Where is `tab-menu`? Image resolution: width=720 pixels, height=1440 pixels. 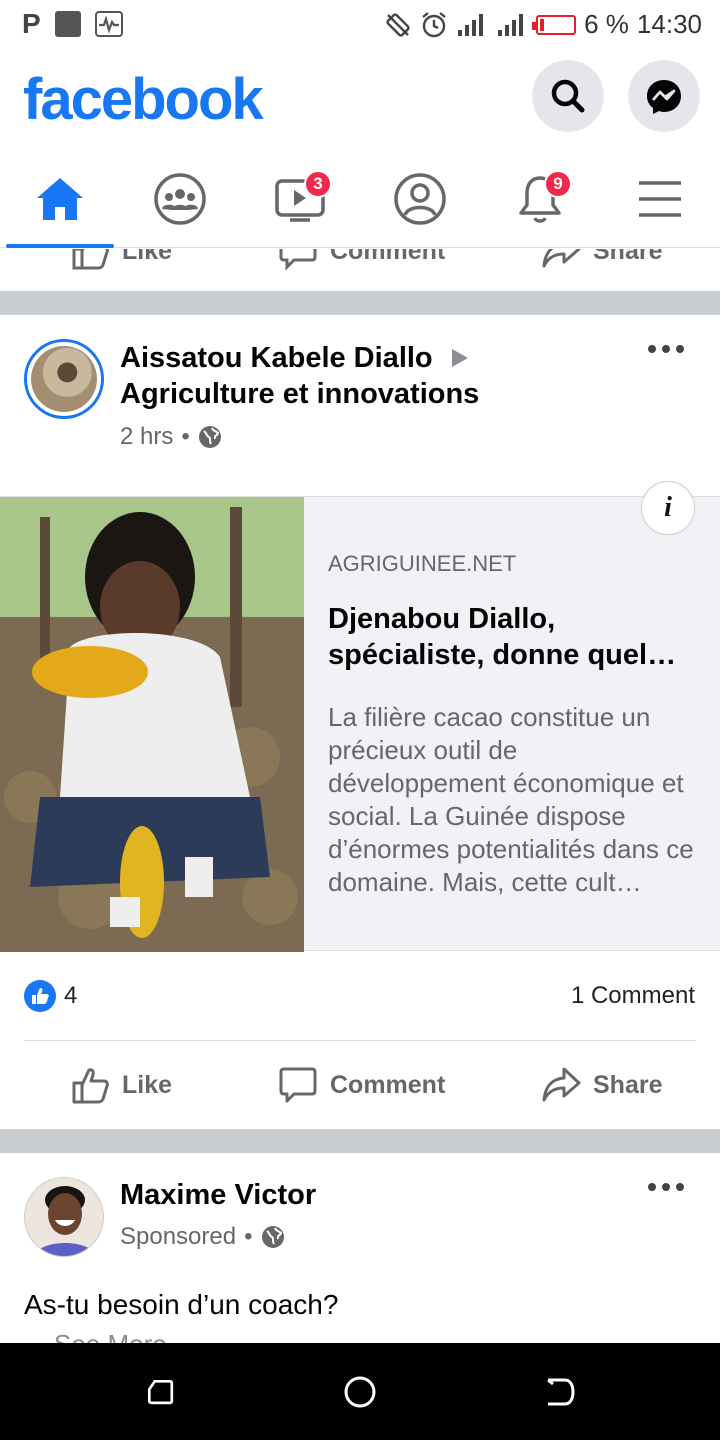
tab-menu is located at coordinates (660, 199).